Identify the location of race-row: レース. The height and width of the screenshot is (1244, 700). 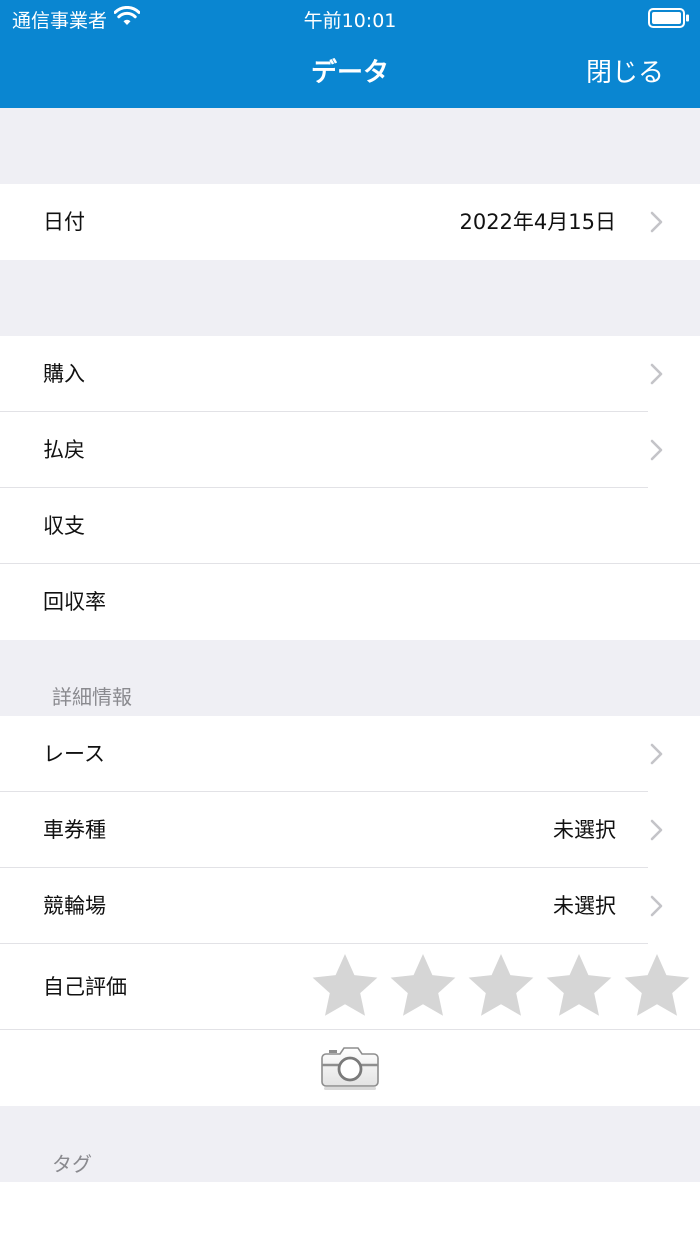
(350, 754).